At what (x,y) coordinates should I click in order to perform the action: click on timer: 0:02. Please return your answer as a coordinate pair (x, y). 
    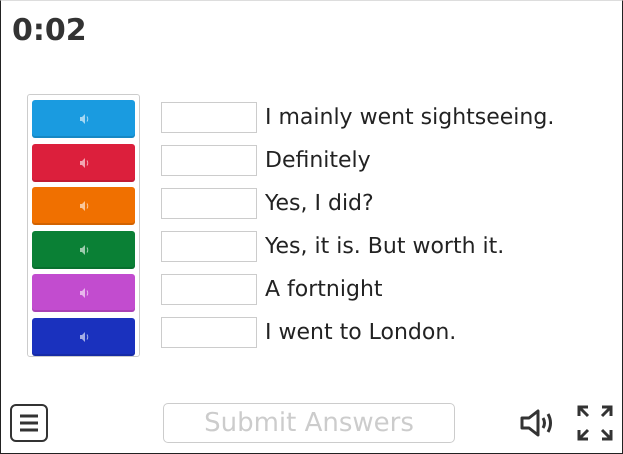
    Looking at the image, I should click on (49, 31).